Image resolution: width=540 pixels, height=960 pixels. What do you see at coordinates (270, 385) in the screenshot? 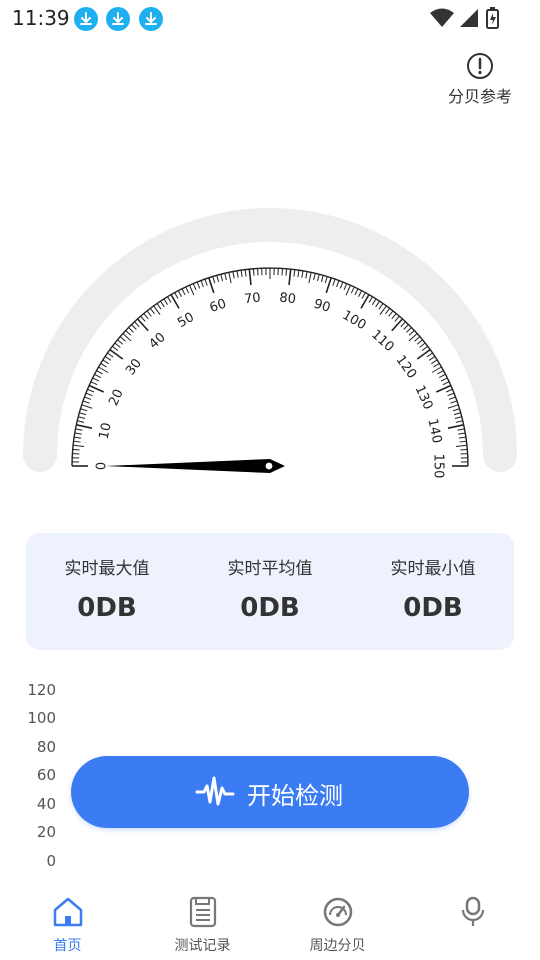
I see `gauge-labels: 0102030405060 70 80 90100110120130140150` at bounding box center [270, 385].